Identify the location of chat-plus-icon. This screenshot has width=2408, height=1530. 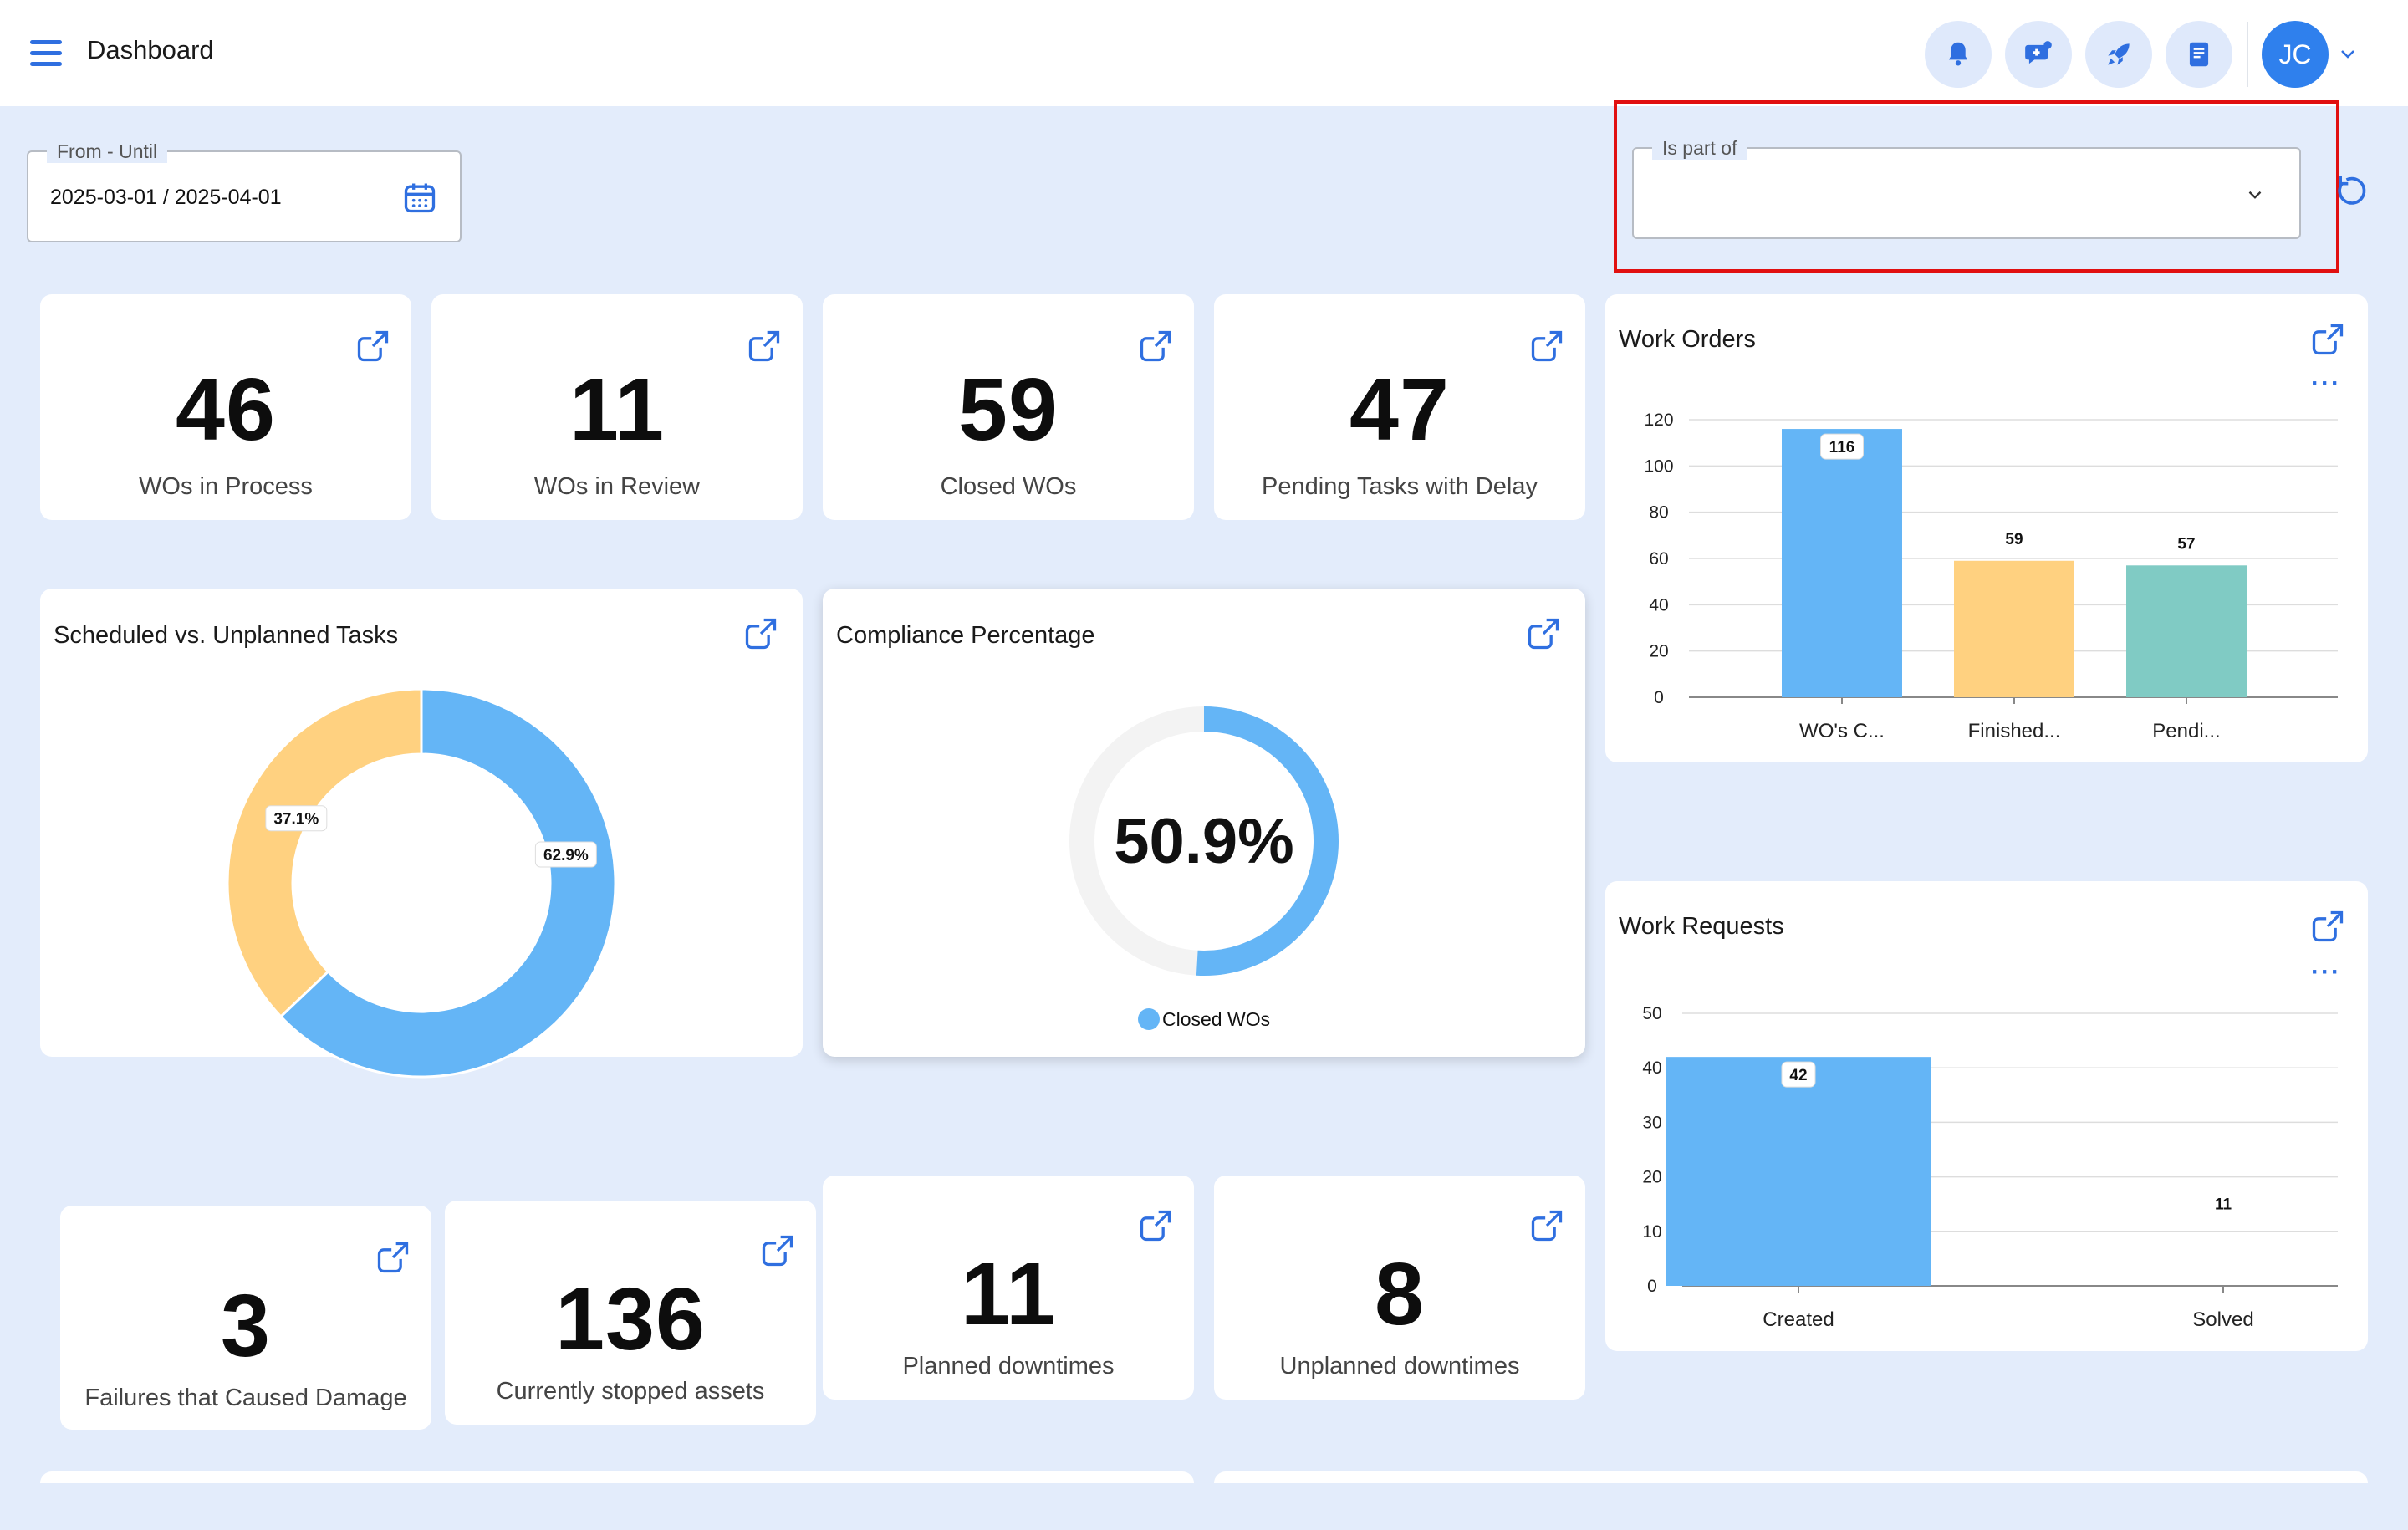
(2038, 54).